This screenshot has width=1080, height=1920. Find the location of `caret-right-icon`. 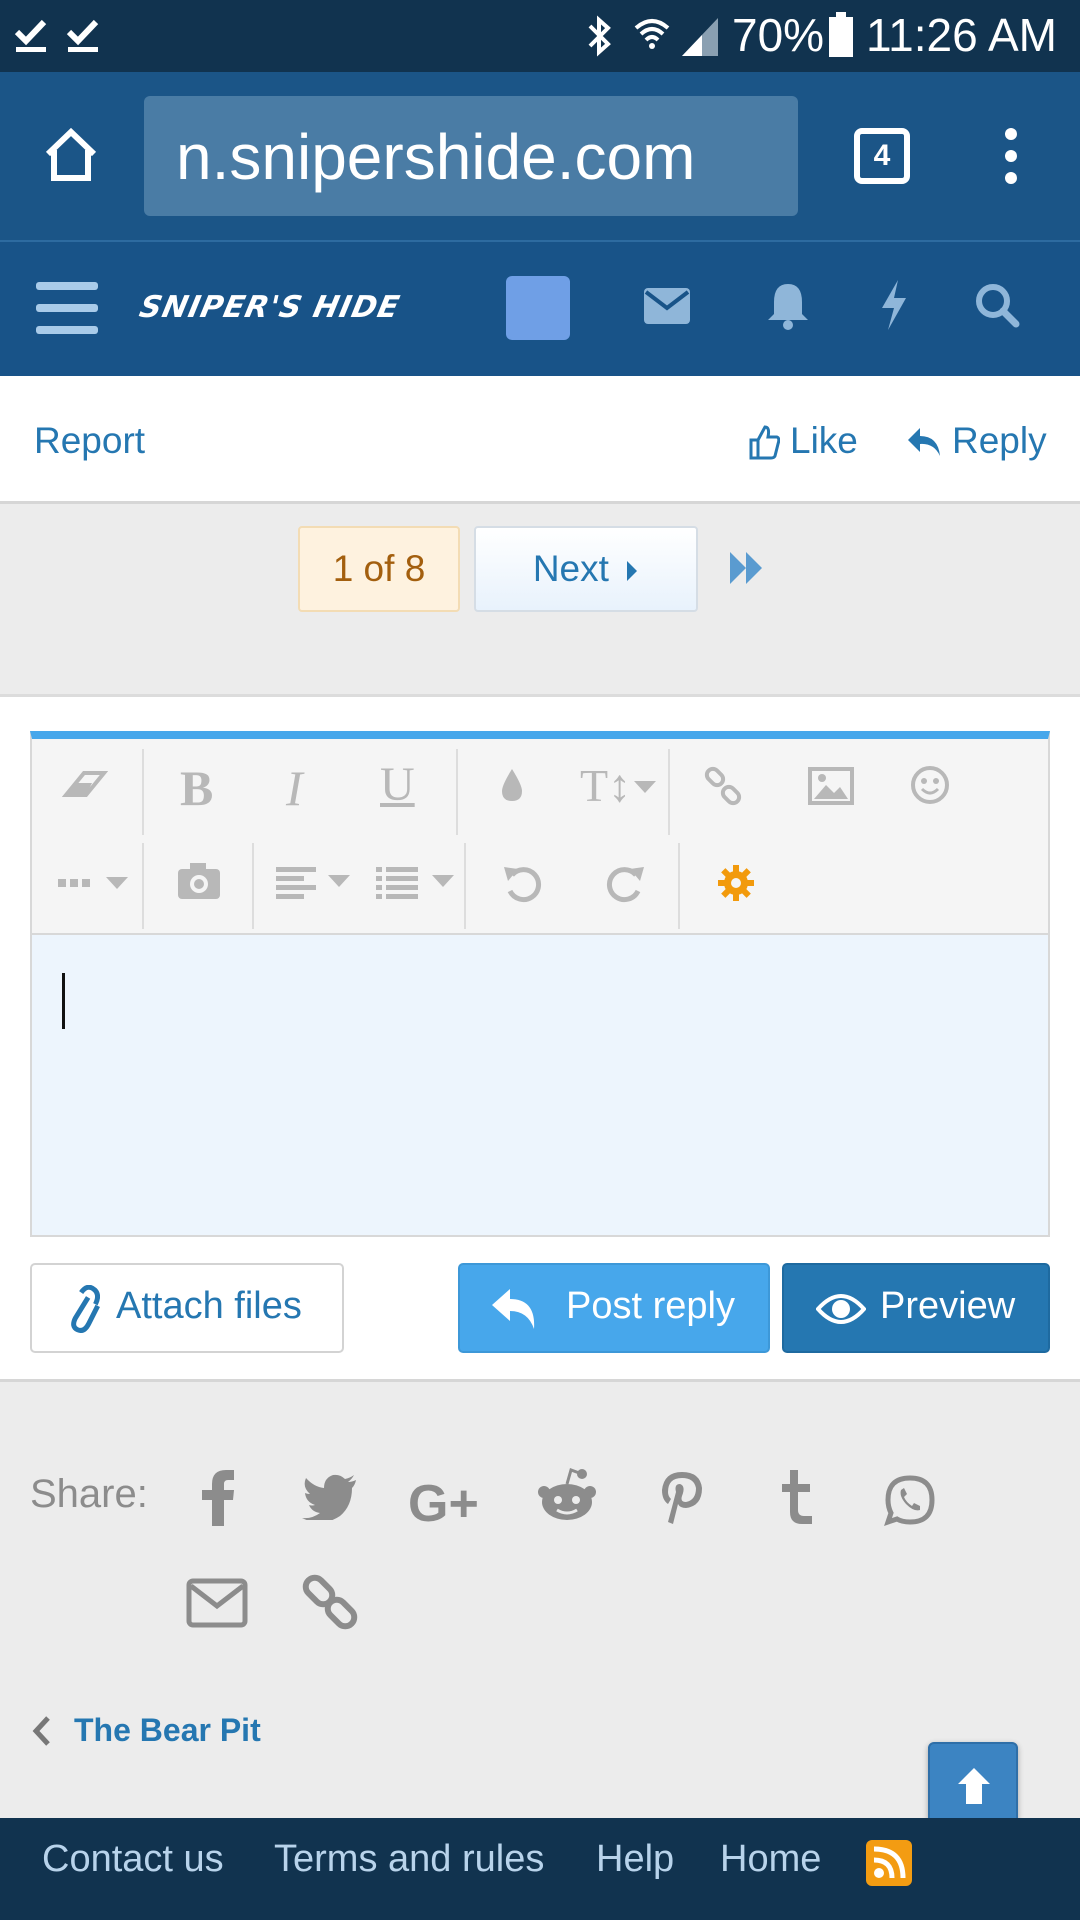

caret-right-icon is located at coordinates (632, 571).